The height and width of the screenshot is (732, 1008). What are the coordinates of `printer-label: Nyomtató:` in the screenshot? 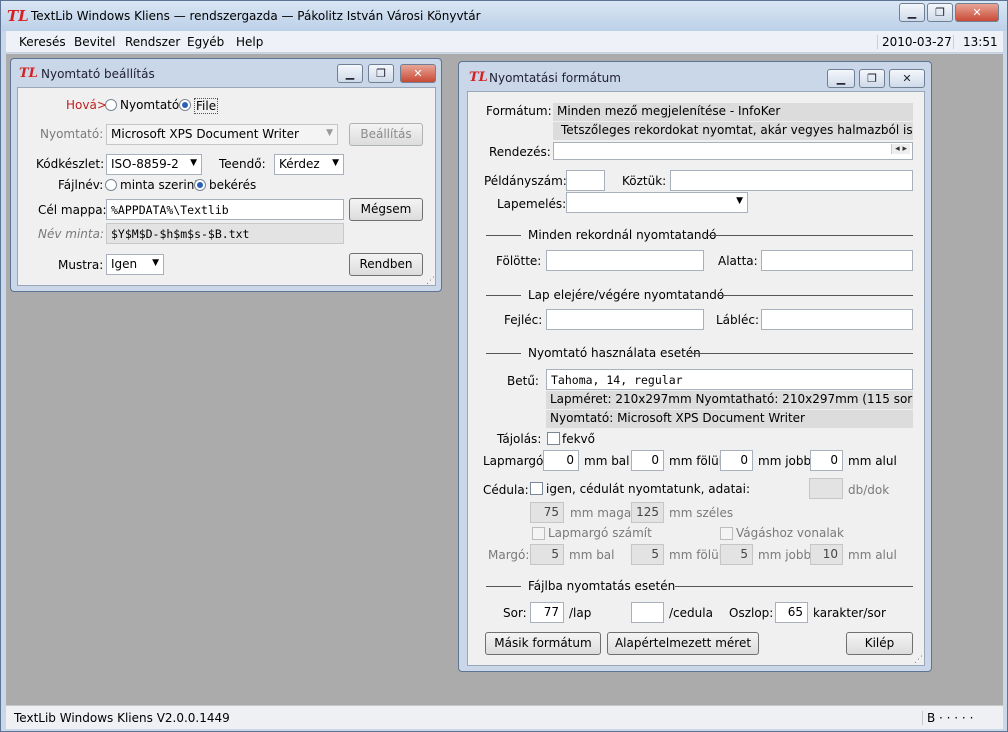 It's located at (72, 134).